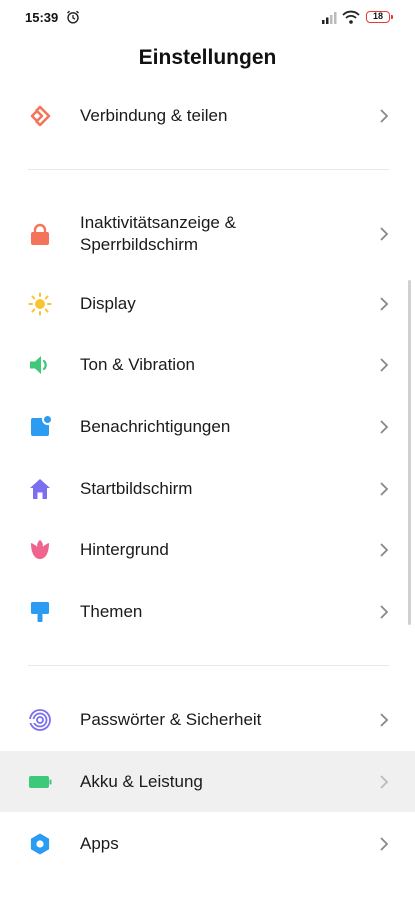  Describe the element at coordinates (154, 115) in the screenshot. I see `settings-item-label: Verbindung & teilen` at that location.